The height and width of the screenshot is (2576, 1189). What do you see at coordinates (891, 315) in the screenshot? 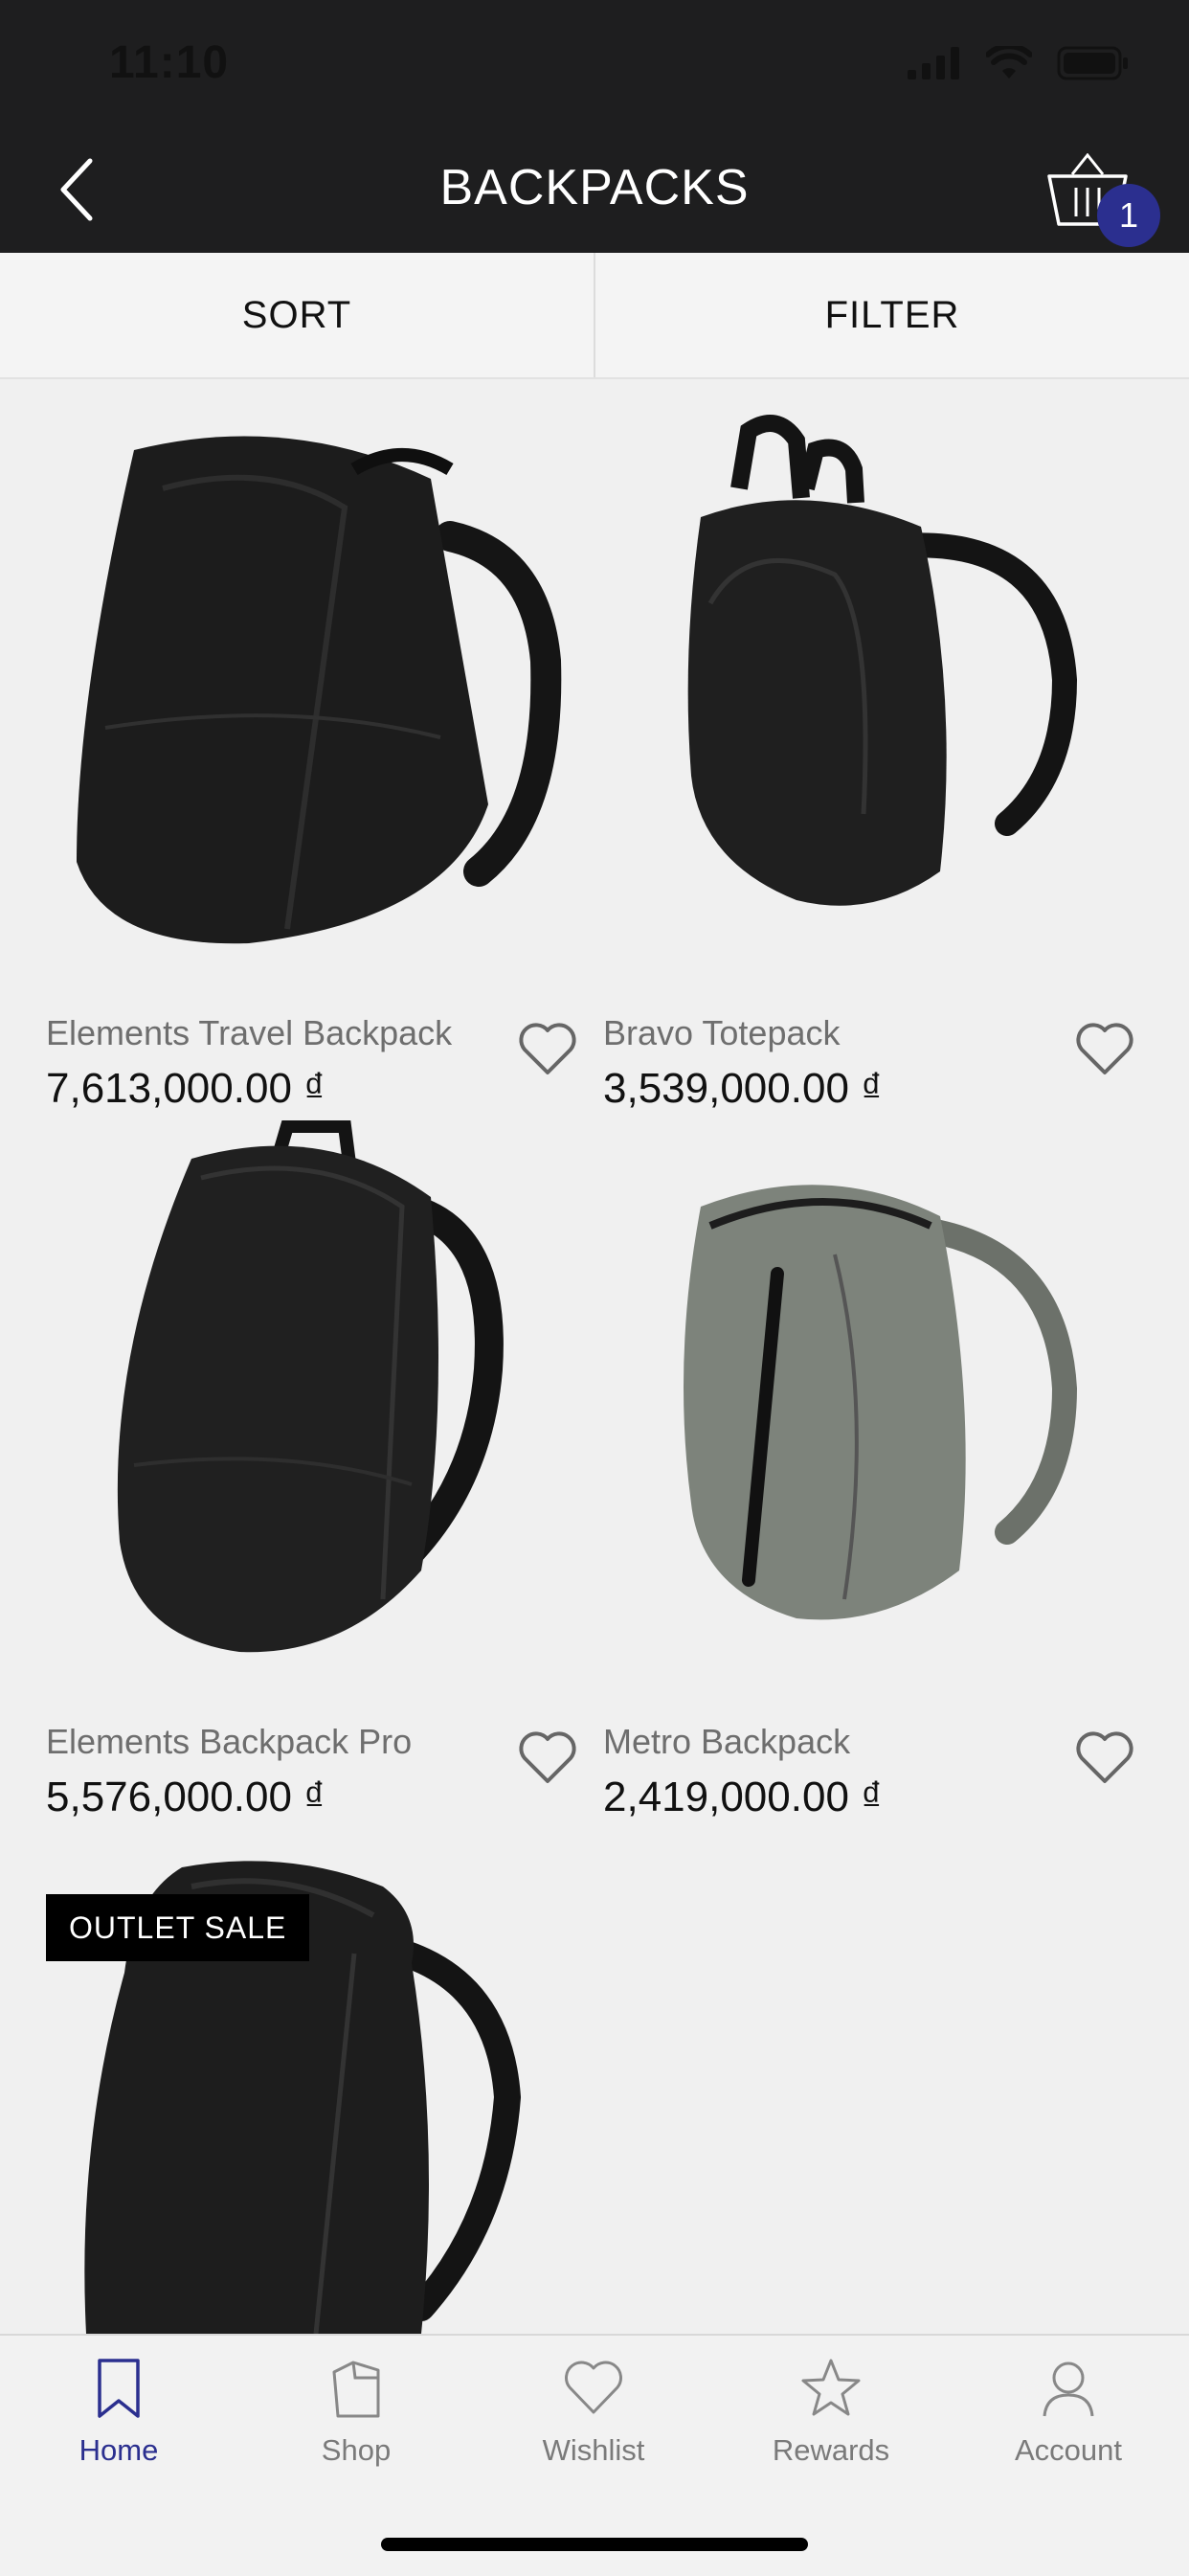
I see `filter-button: FILTER` at bounding box center [891, 315].